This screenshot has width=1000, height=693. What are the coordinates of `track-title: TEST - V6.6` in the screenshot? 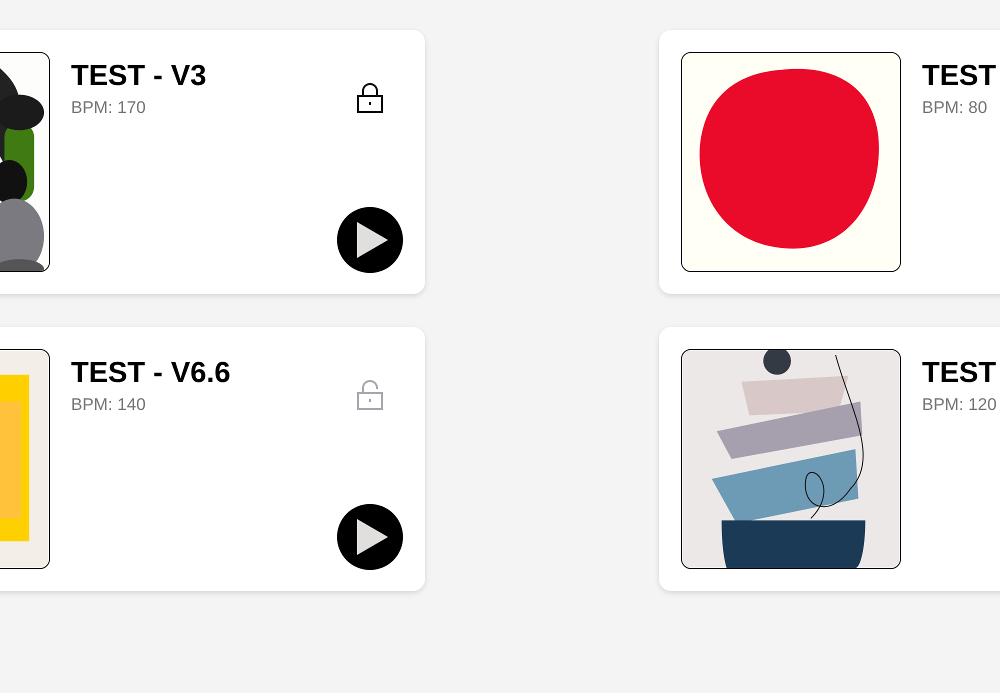 It's located at (151, 373).